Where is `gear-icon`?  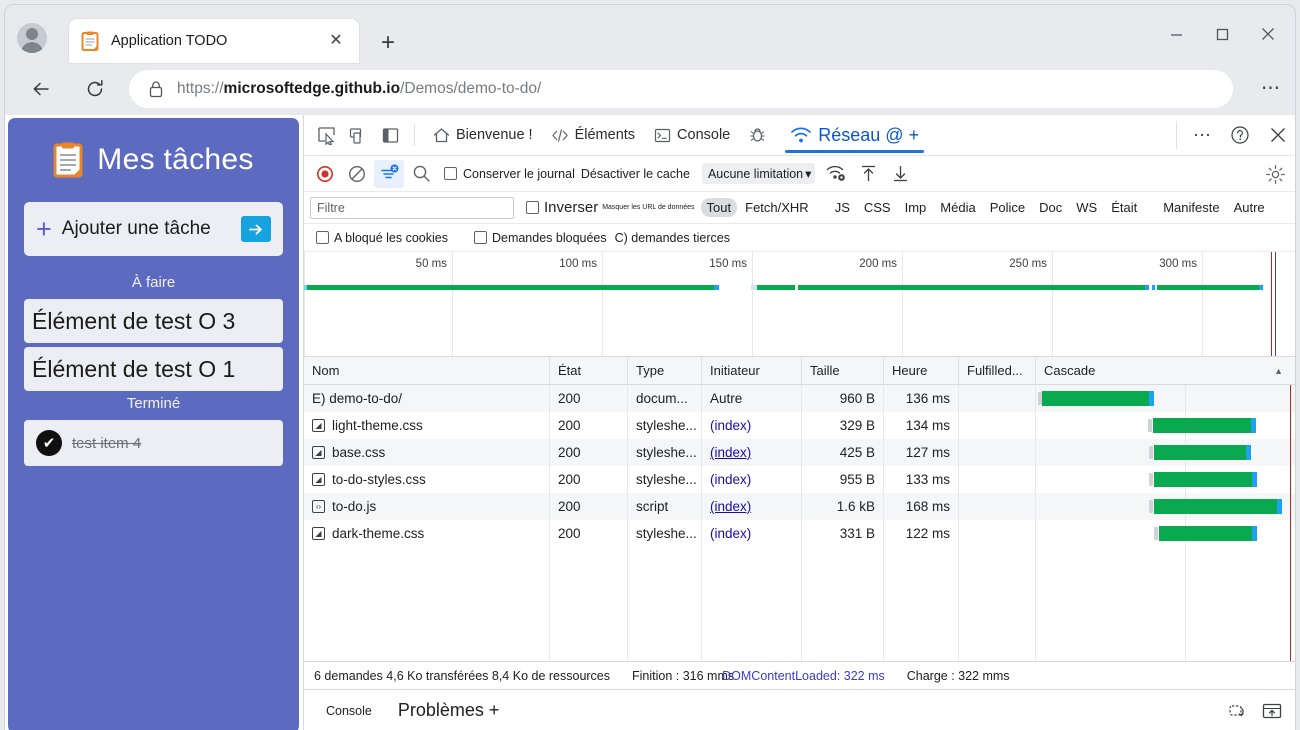
gear-icon is located at coordinates (1275, 174).